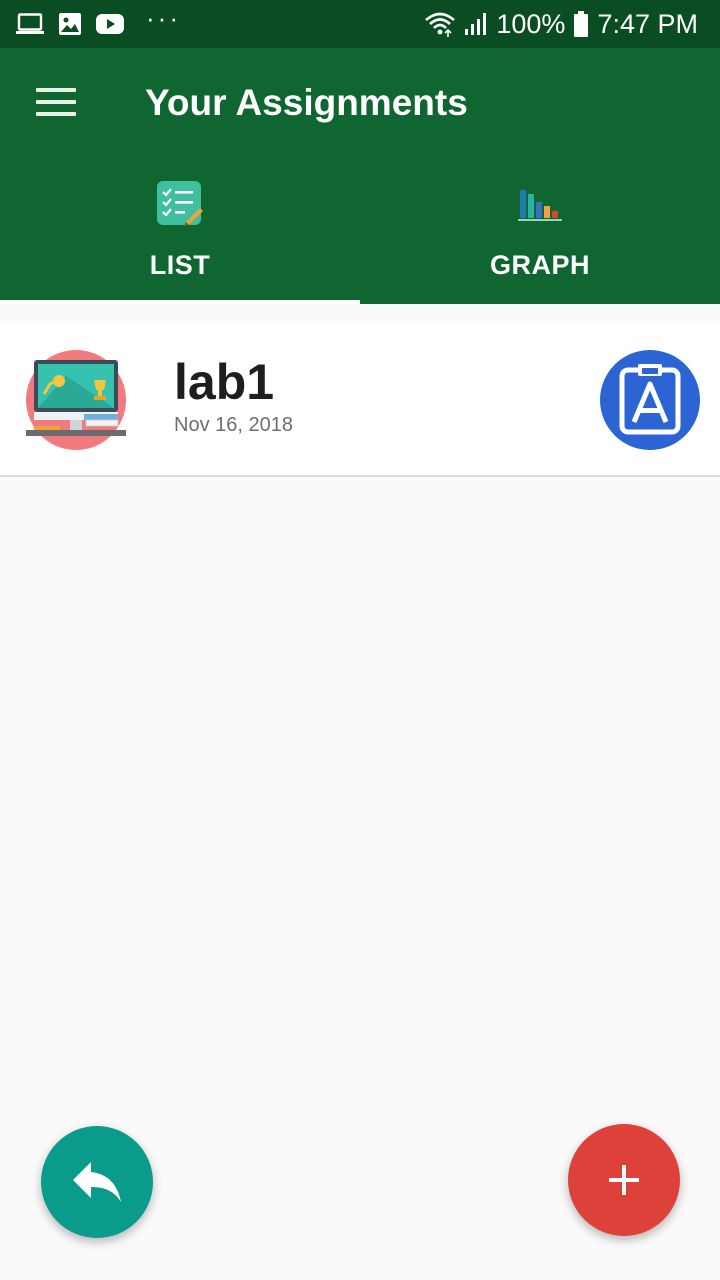  What do you see at coordinates (76, 400) in the screenshot?
I see `desk-computer-icon` at bounding box center [76, 400].